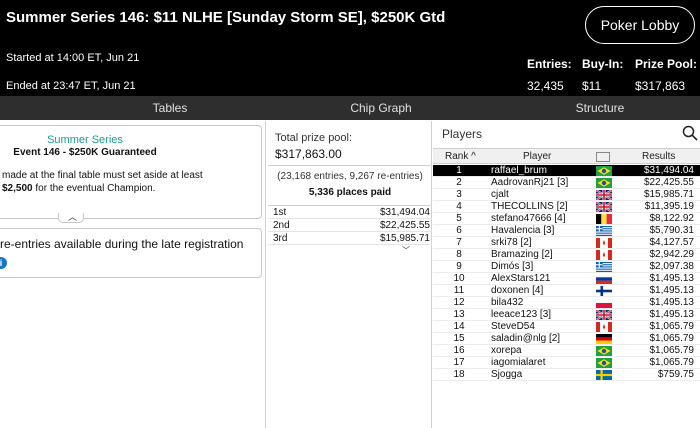 The height and width of the screenshot is (428, 700). Describe the element at coordinates (566, 183) in the screenshot. I see `player-row: 2 AadrovanRj21 [3] $22,425.55` at that location.